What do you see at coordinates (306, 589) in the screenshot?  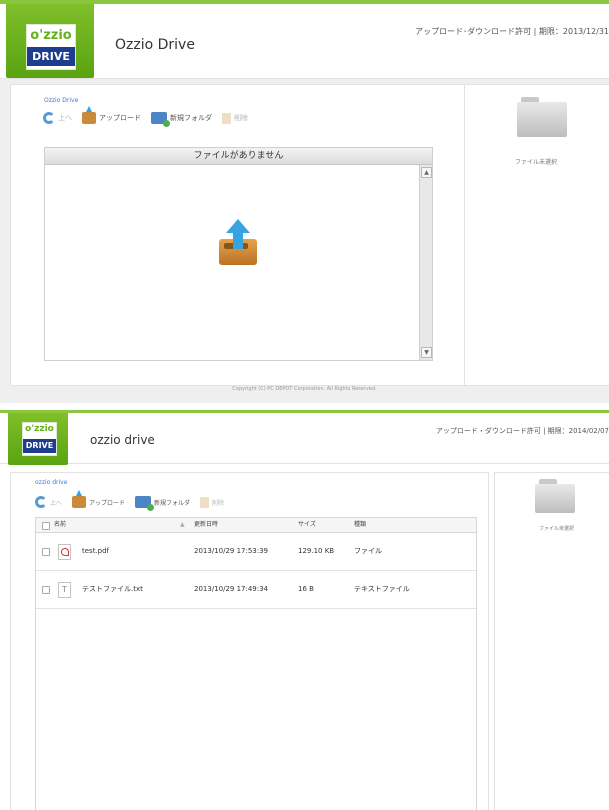 I see `file-size: 16 B` at bounding box center [306, 589].